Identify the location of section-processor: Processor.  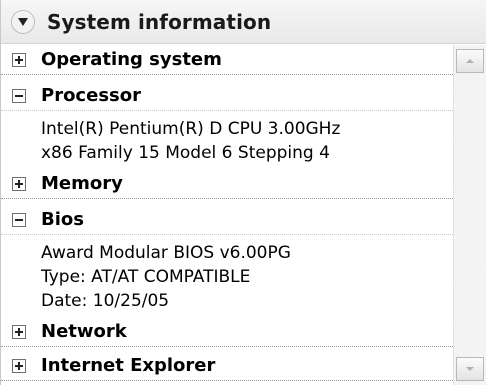
(227, 96).